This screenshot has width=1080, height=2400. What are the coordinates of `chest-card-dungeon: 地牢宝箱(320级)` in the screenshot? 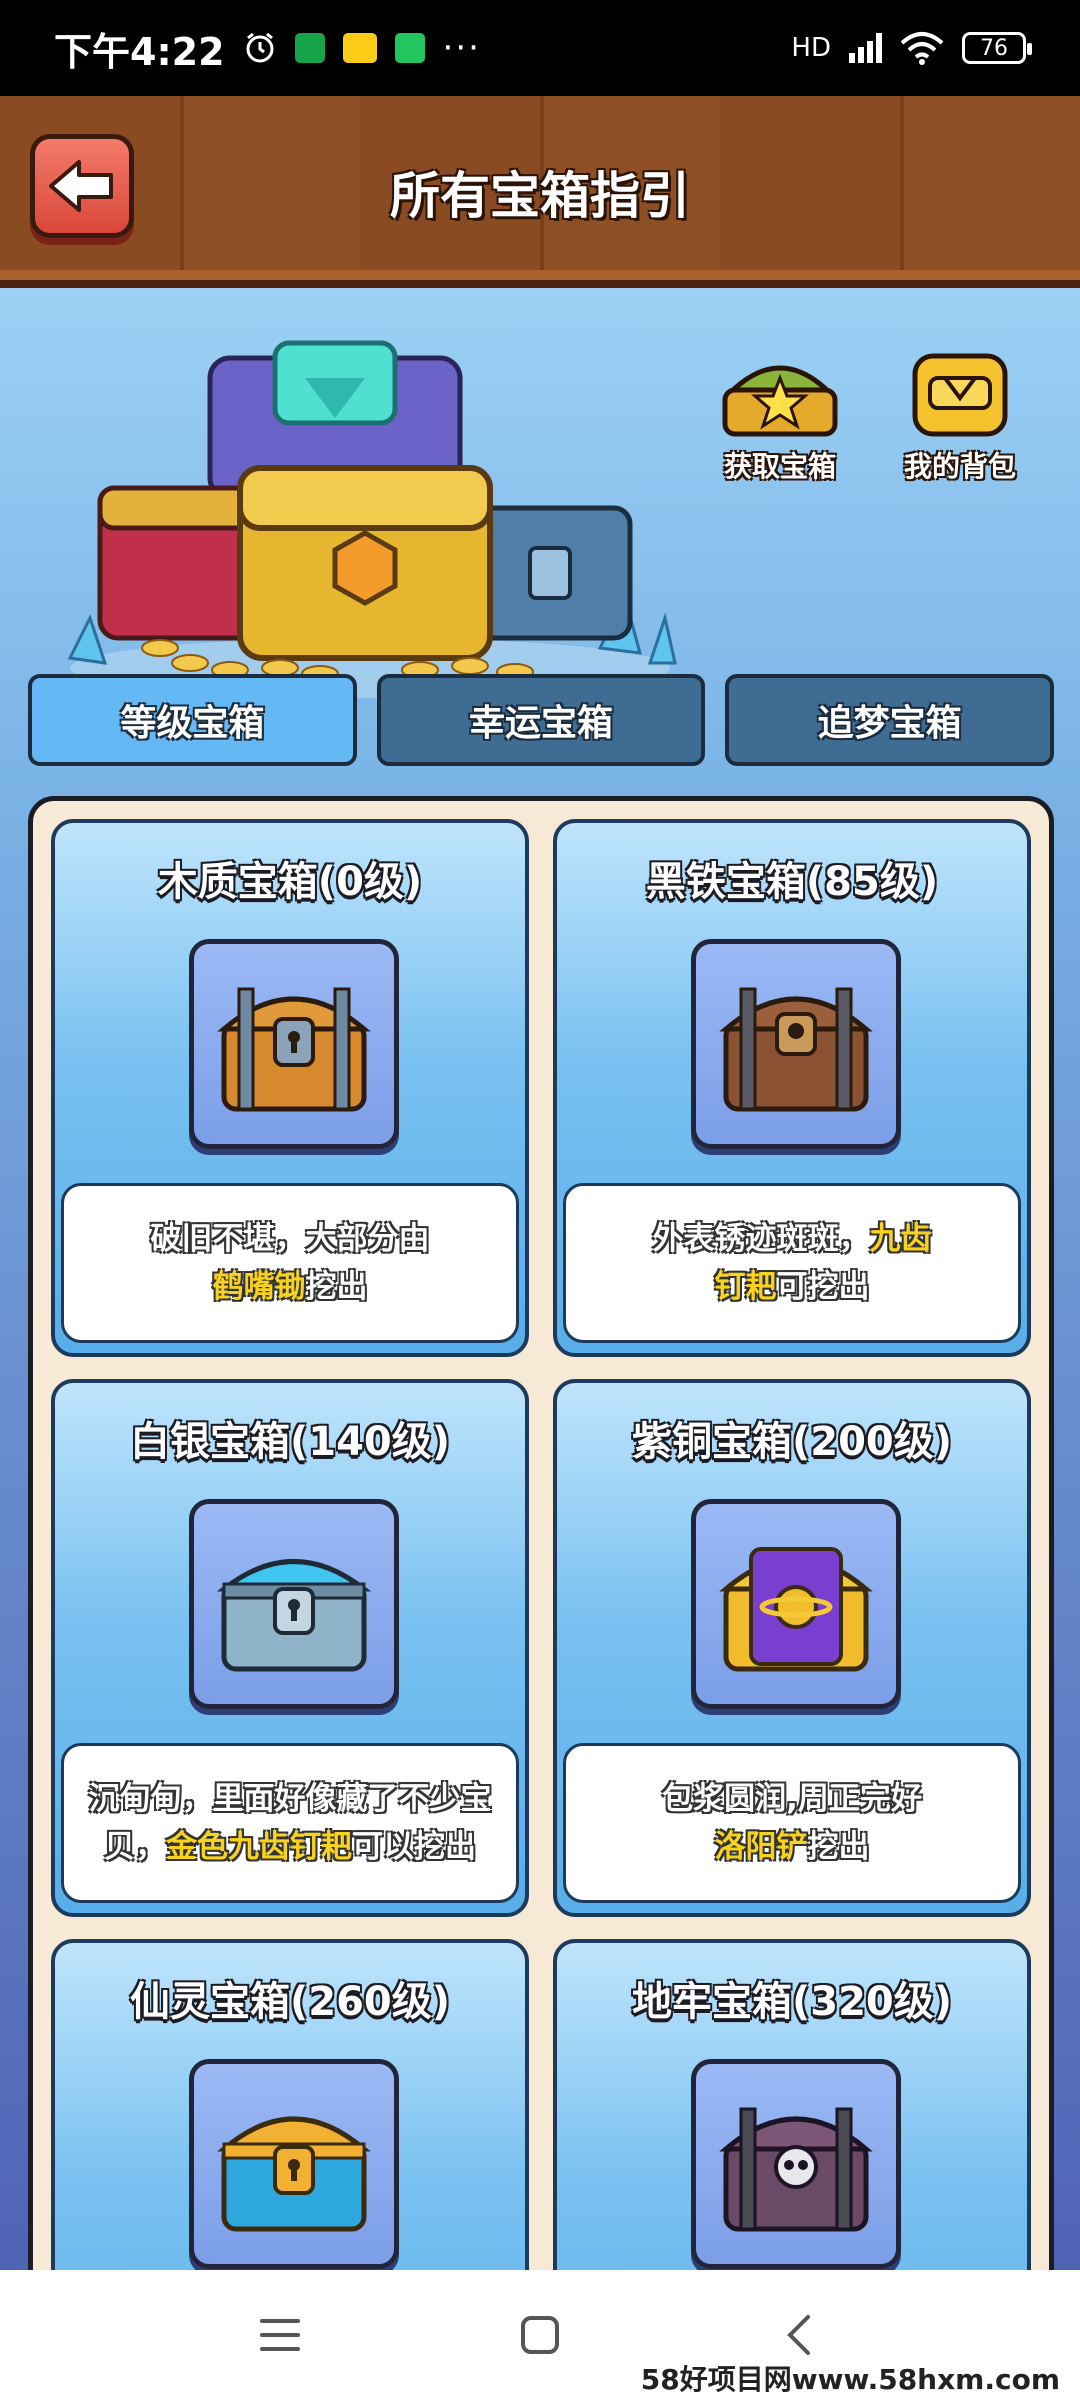 It's located at (792, 2104).